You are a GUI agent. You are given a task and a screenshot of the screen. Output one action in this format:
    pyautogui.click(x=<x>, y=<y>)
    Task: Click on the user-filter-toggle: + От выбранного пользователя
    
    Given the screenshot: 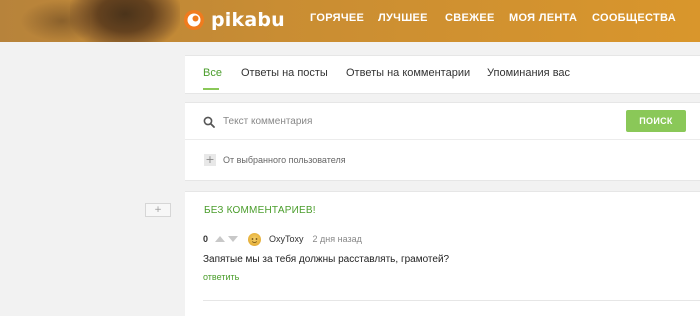 What is the action you would take?
    pyautogui.click(x=275, y=160)
    